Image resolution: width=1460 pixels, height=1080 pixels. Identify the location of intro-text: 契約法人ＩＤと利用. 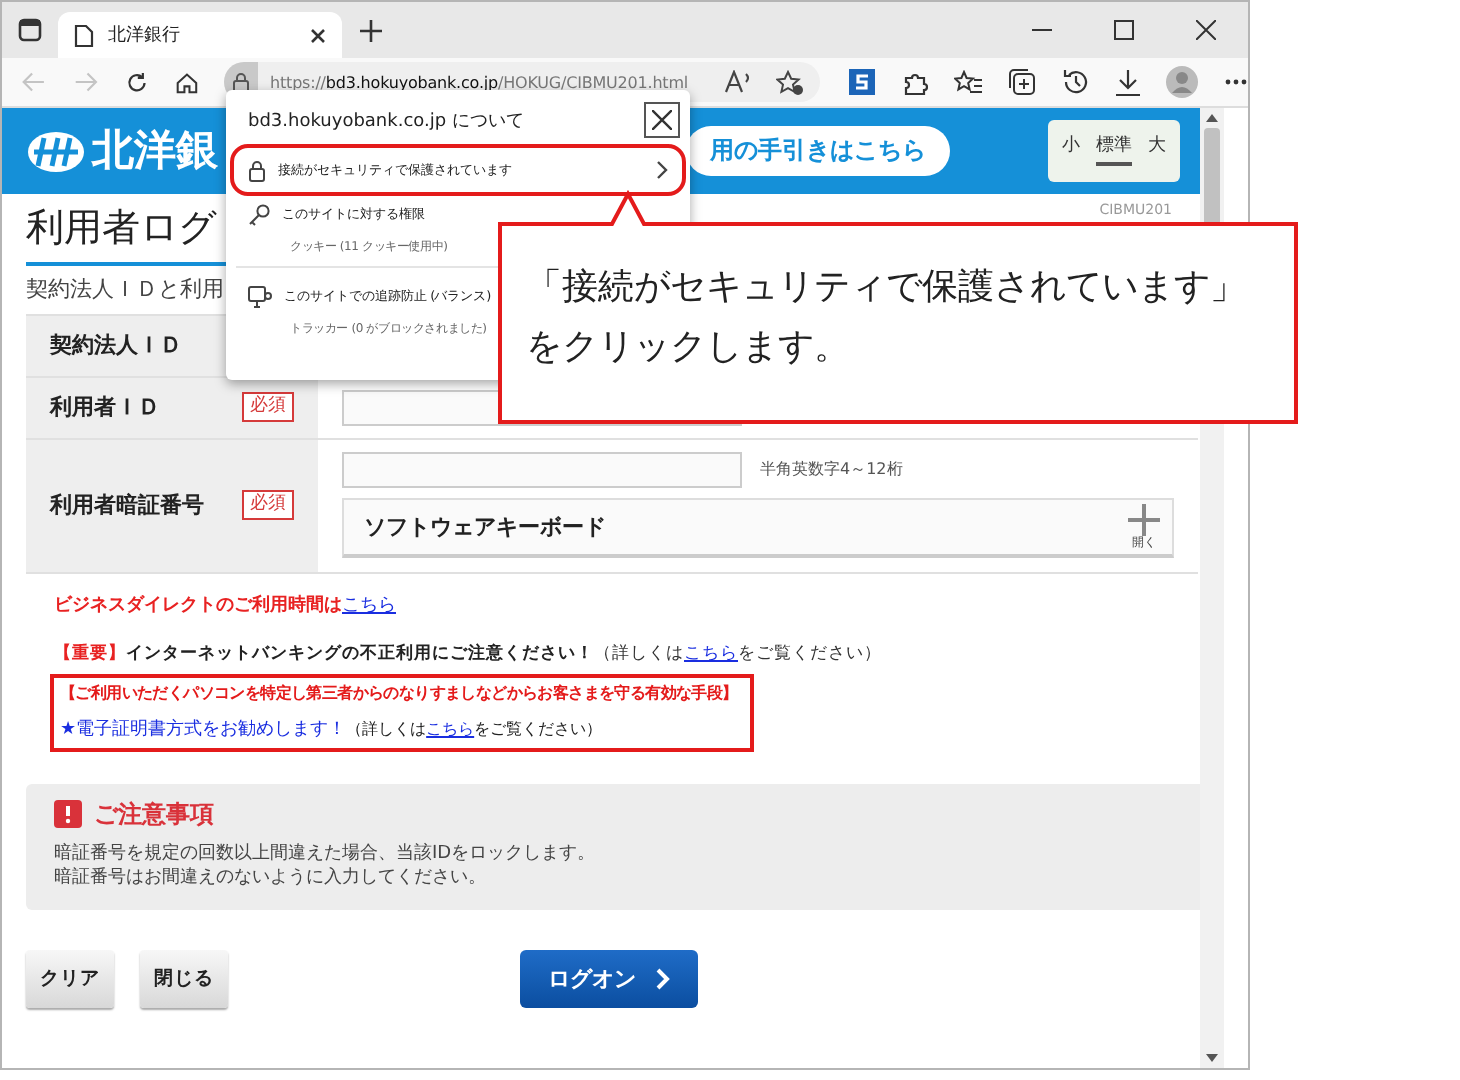
(125, 290).